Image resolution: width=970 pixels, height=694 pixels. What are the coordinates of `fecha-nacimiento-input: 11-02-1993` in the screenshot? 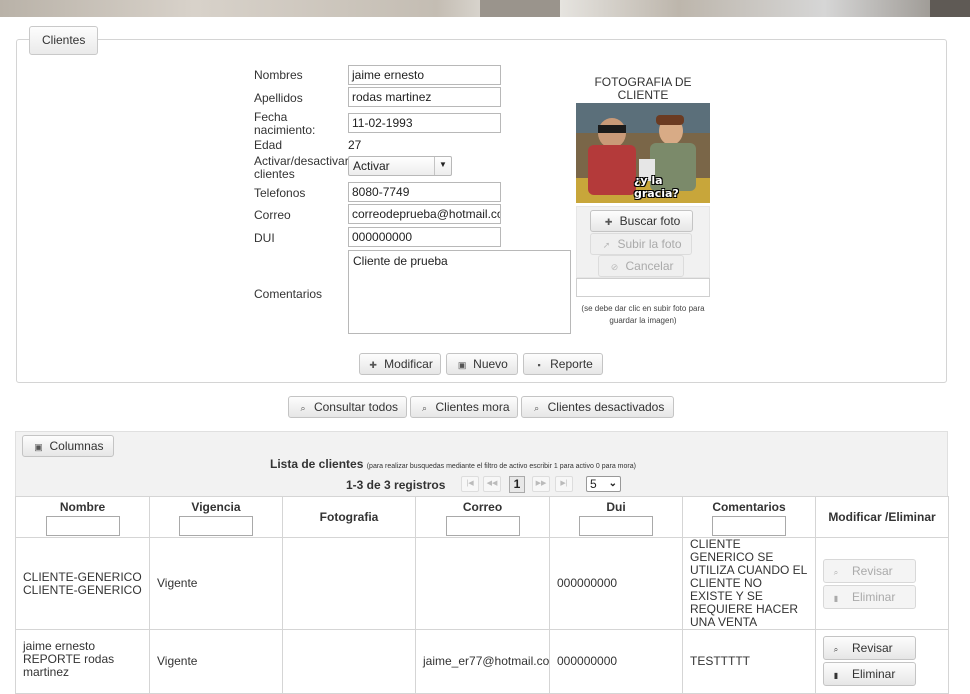 It's located at (424, 123).